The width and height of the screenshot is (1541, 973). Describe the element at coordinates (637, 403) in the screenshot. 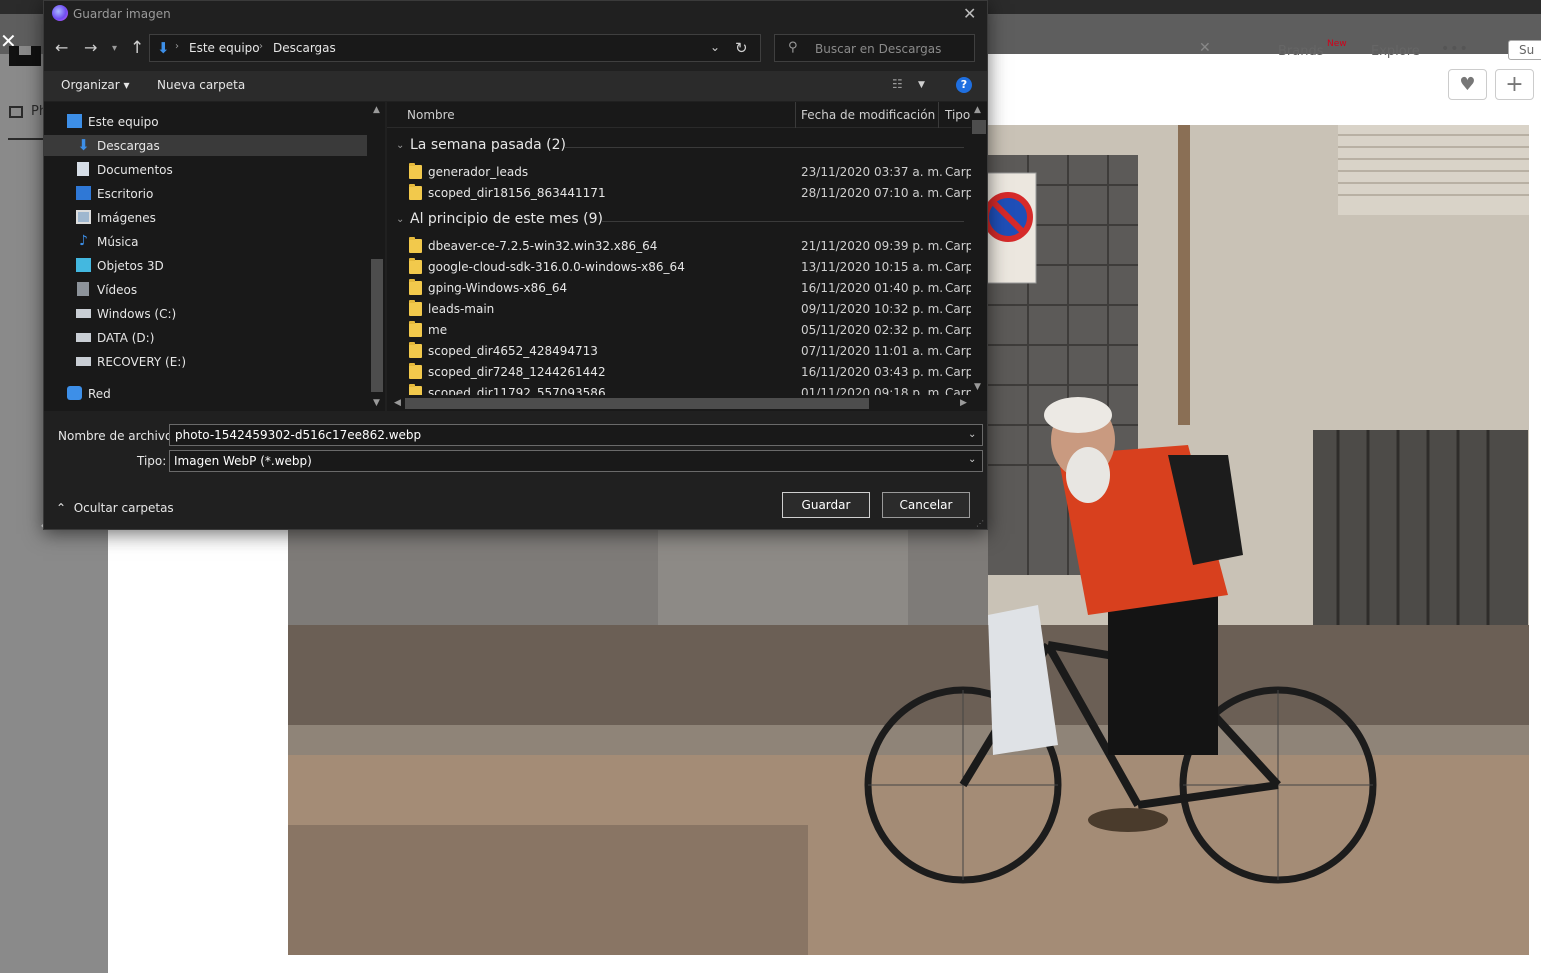

I see `horizontal-scrollbar-thumb` at that location.